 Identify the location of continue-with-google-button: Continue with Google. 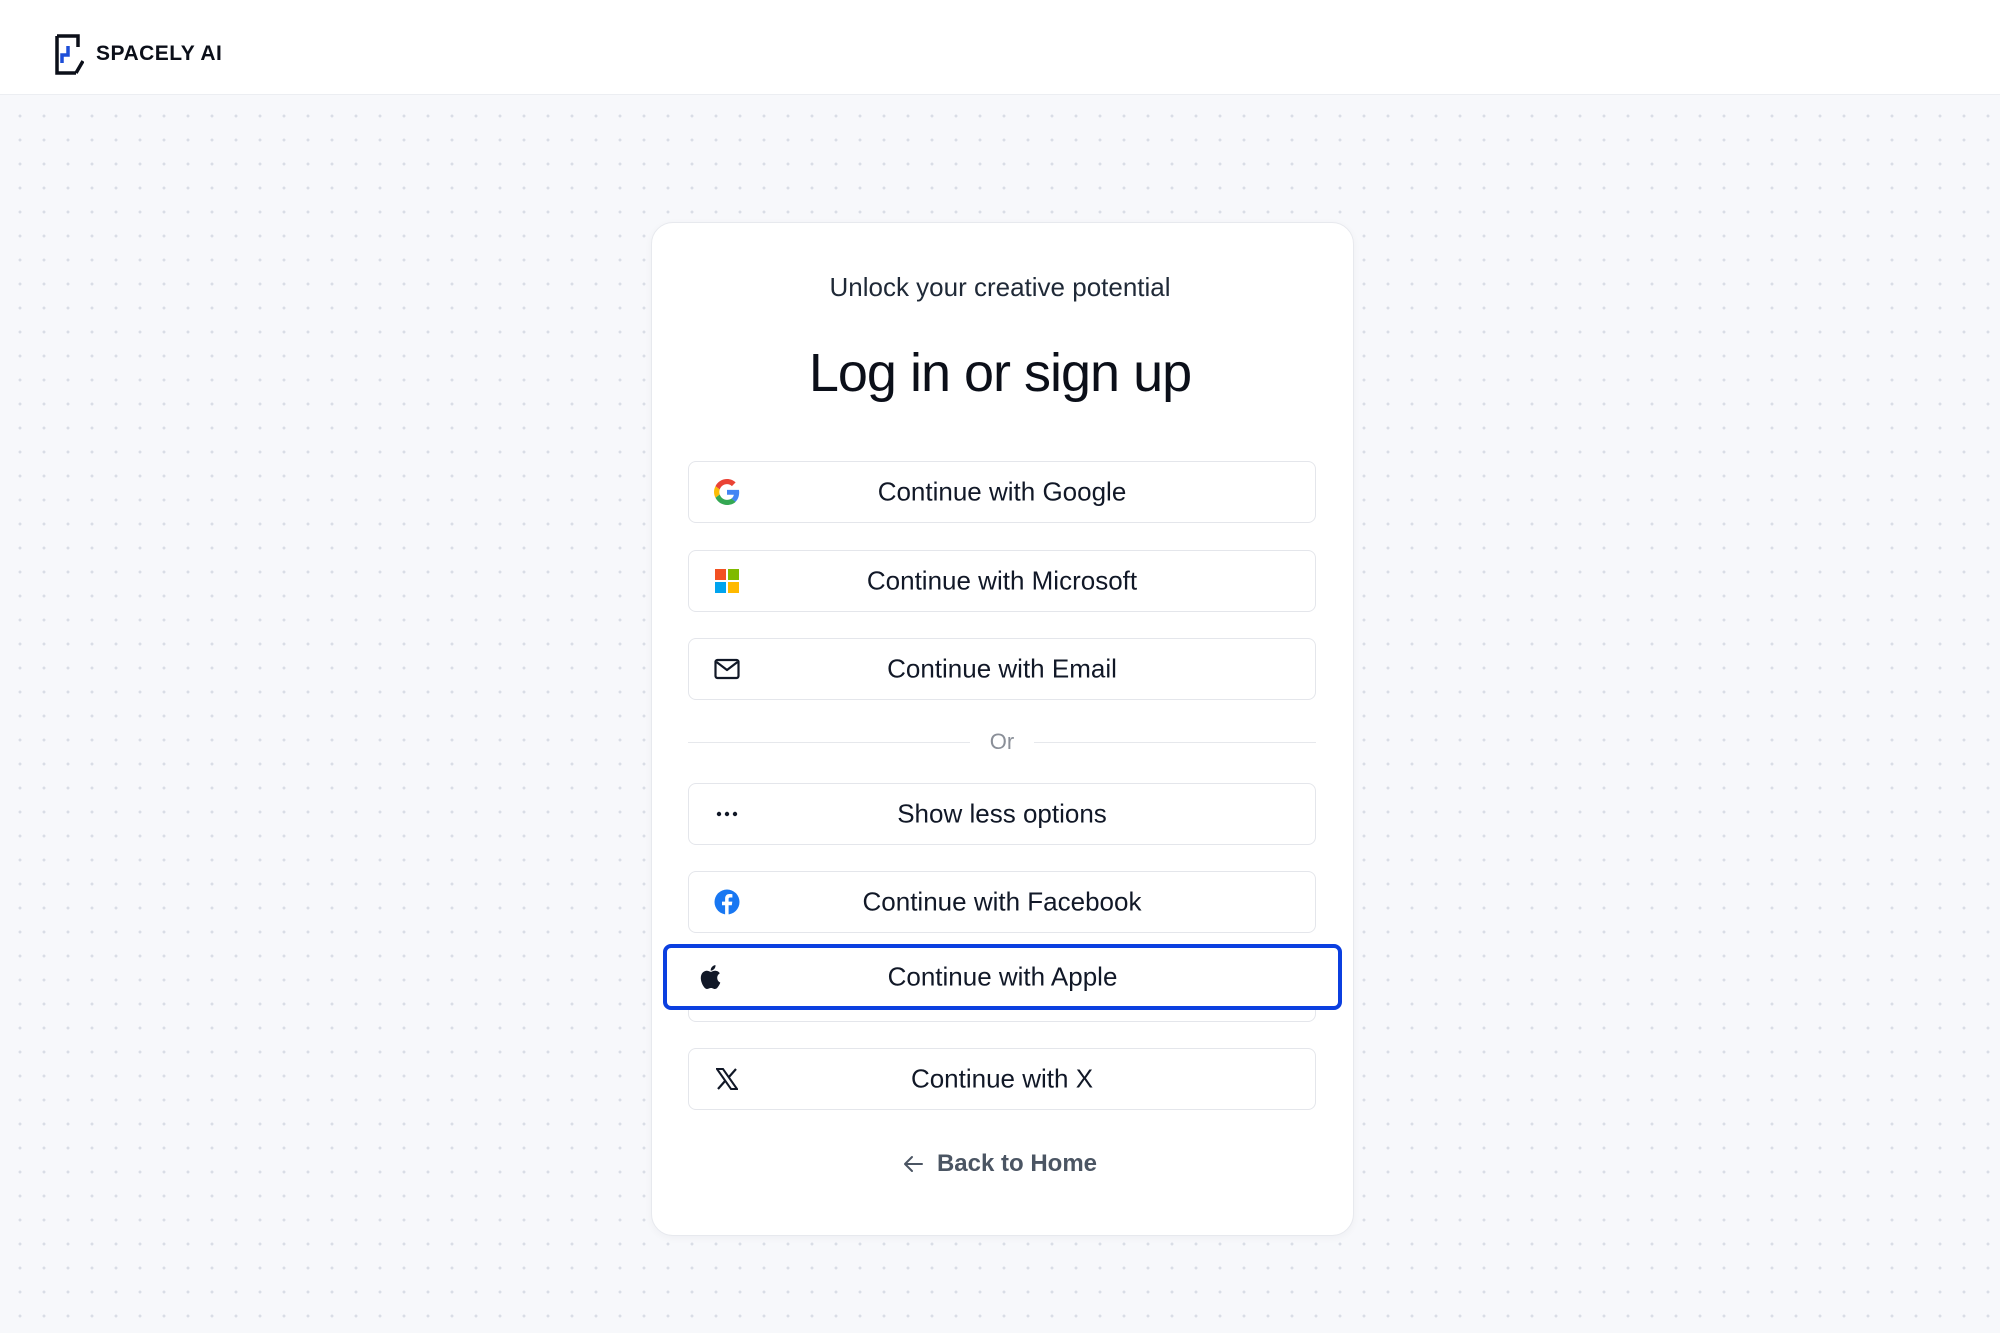
(1002, 492).